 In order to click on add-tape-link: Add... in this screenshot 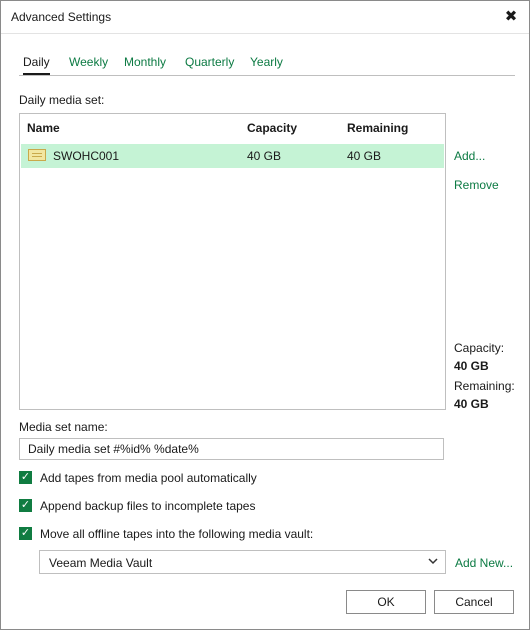, I will do `click(469, 156)`.